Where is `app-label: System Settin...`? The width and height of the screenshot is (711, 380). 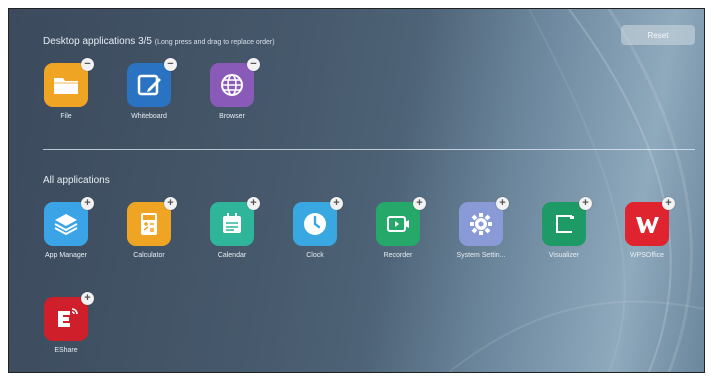
app-label: System Settin... is located at coordinates (481, 255).